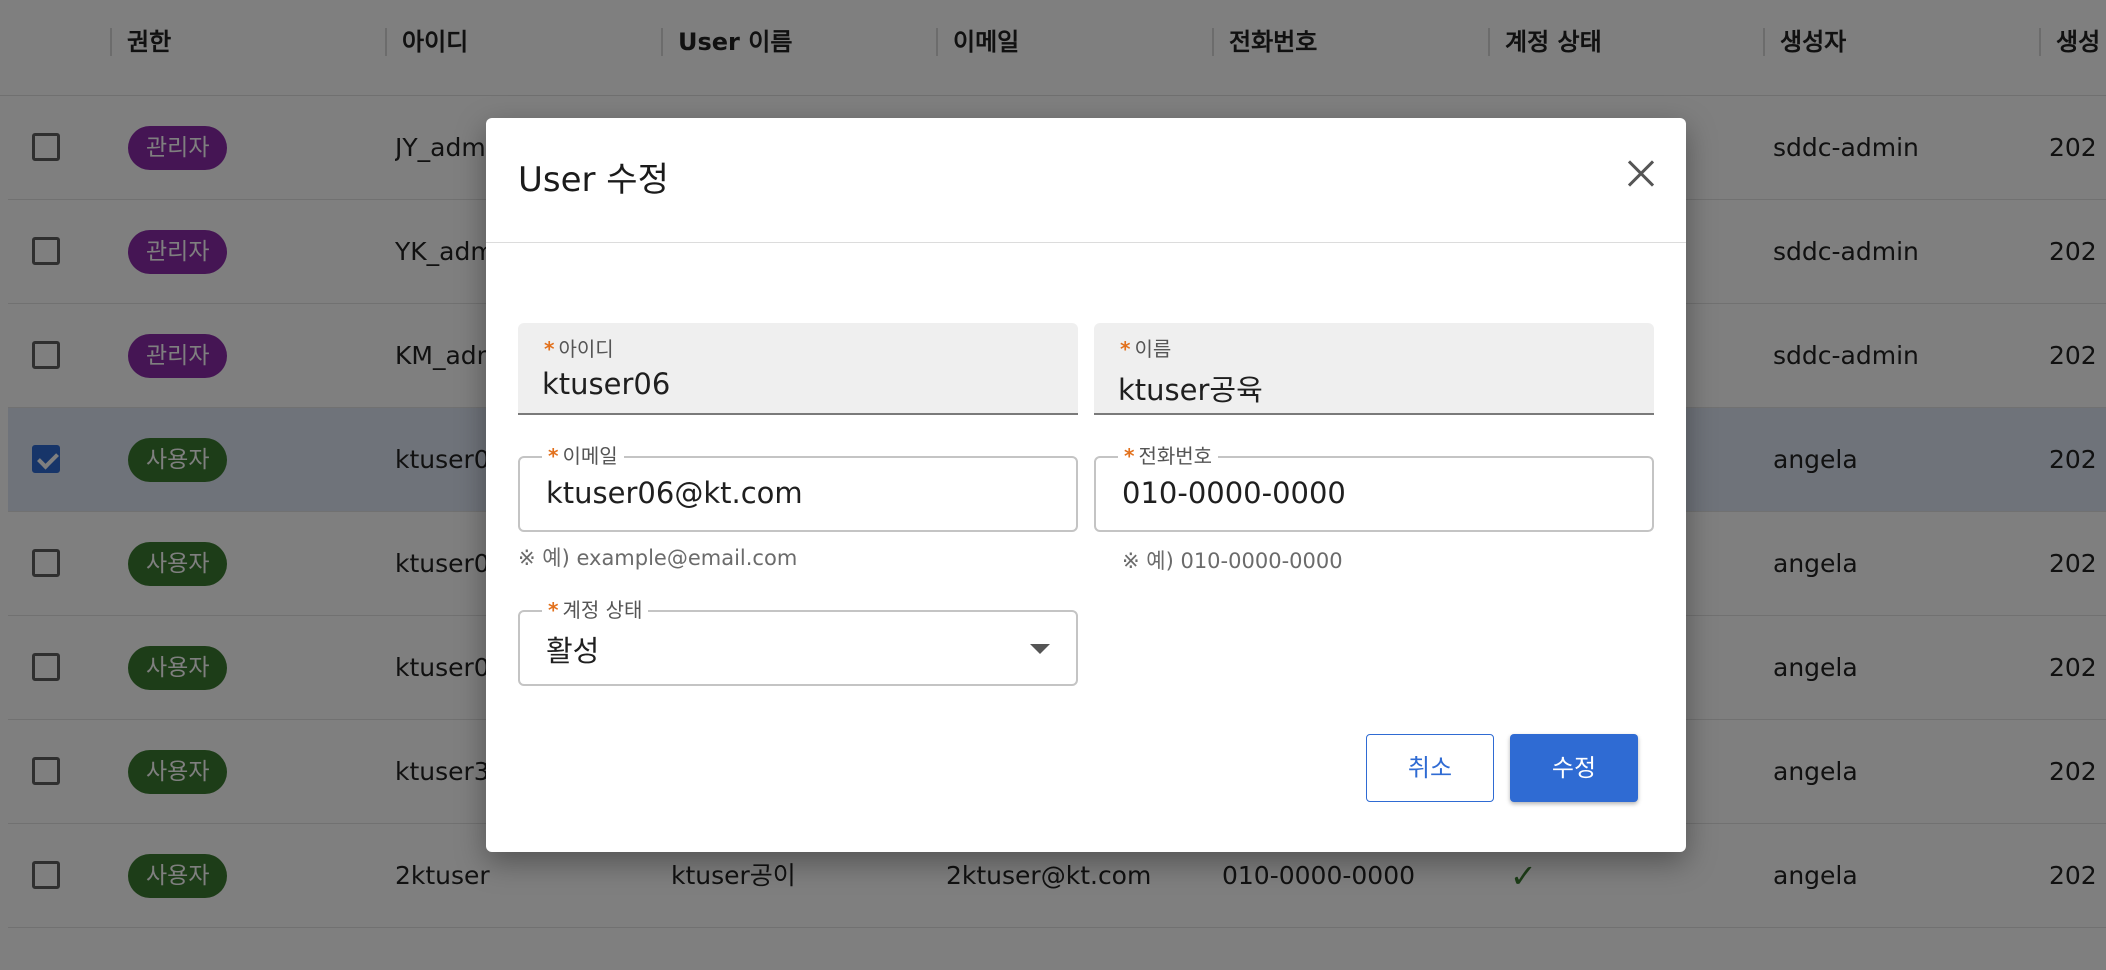  What do you see at coordinates (593, 180) in the screenshot?
I see `dialog-title: User 수정` at bounding box center [593, 180].